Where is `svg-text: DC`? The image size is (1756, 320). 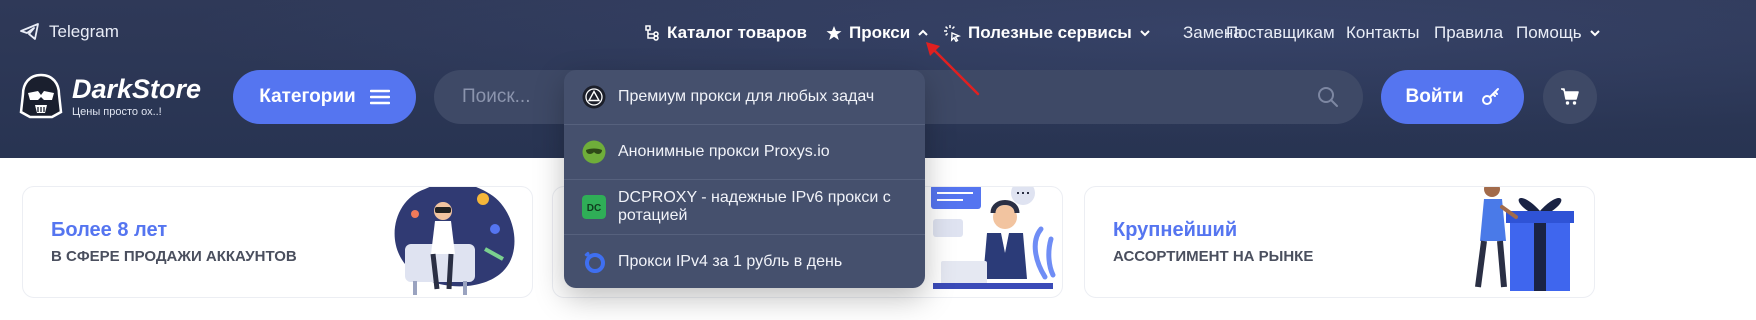
svg-text: DC is located at coordinates (594, 208).